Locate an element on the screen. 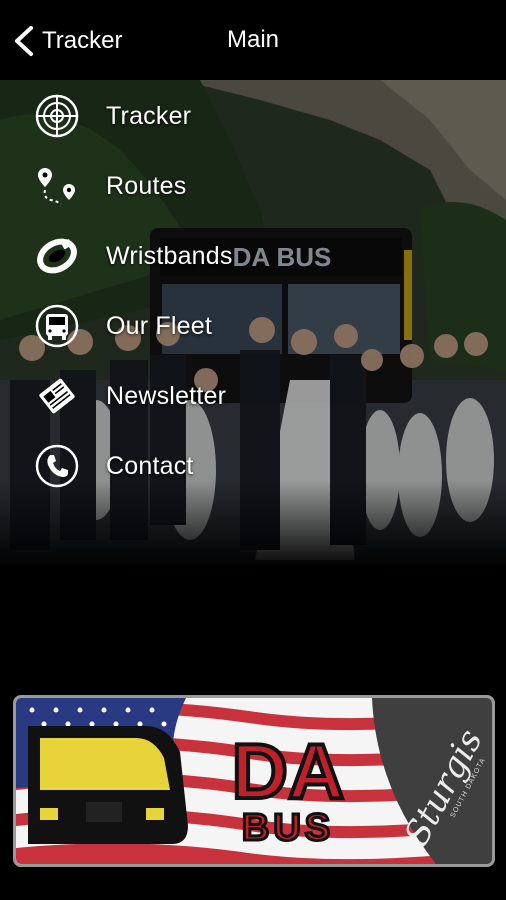 Image resolution: width=506 pixels, height=900 pixels. menu-label: Wristbands is located at coordinates (169, 255).